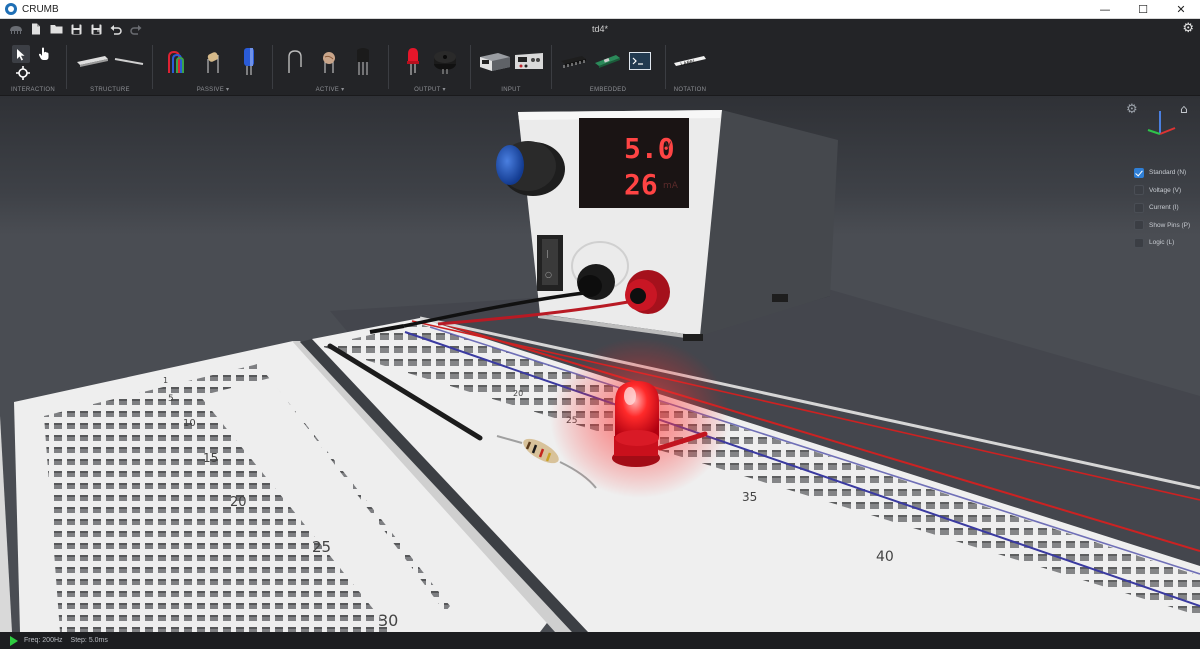 Image resolution: width=1200 pixels, height=649 pixels. What do you see at coordinates (668, 146) in the screenshot?
I see `voltage-unit: V` at bounding box center [668, 146].